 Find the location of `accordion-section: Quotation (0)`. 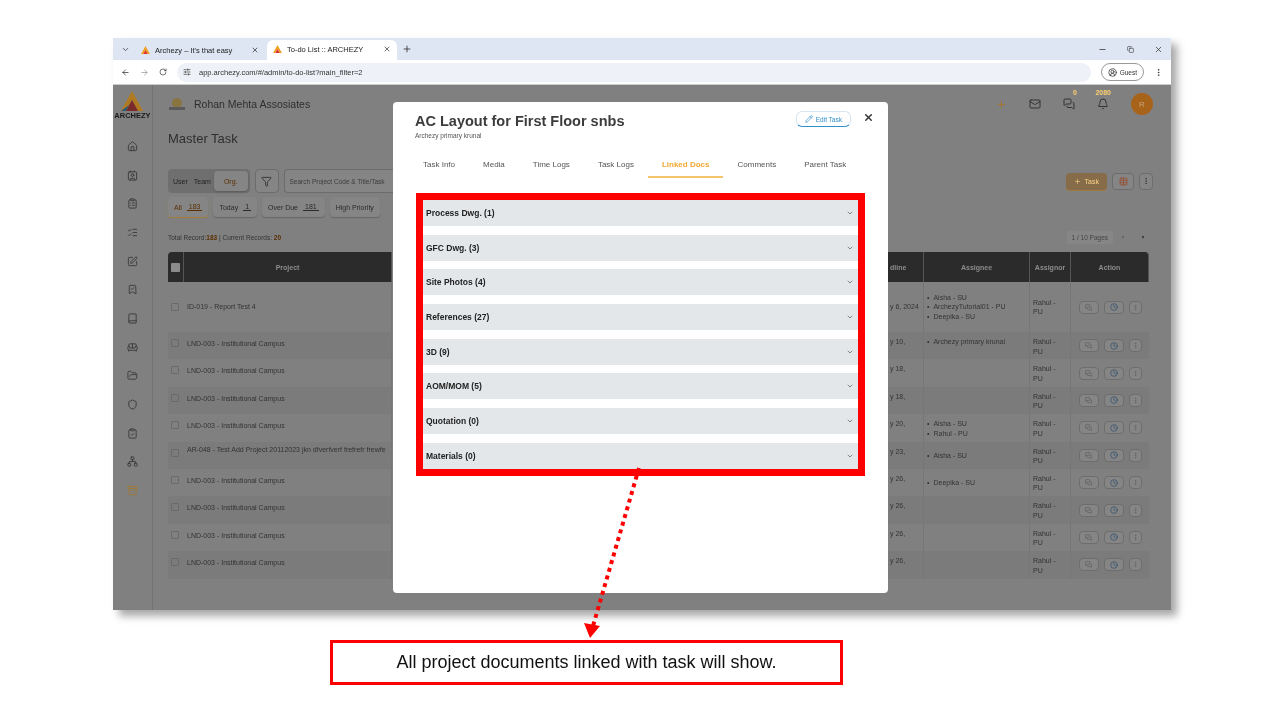

accordion-section: Quotation (0) is located at coordinates (640, 421).